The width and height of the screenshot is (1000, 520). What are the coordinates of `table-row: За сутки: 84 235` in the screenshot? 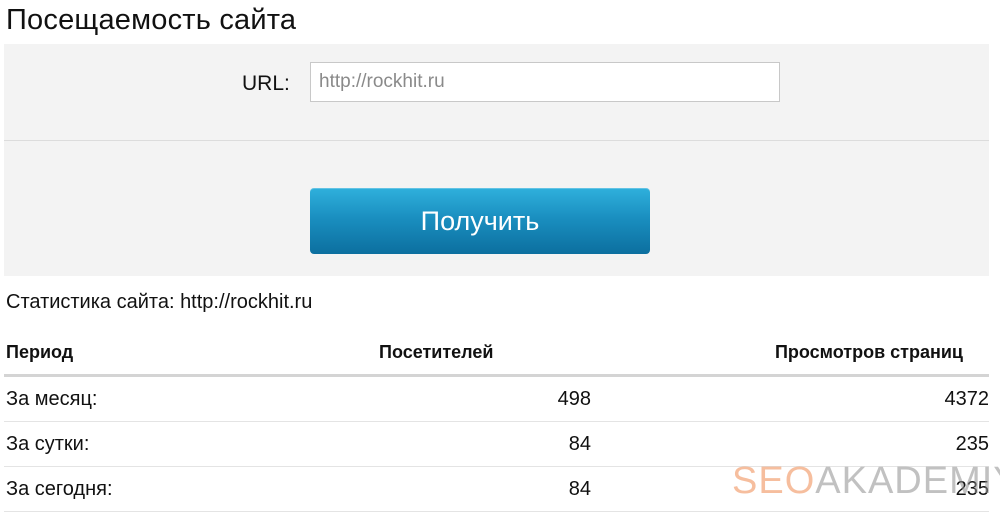 It's located at (496, 444).